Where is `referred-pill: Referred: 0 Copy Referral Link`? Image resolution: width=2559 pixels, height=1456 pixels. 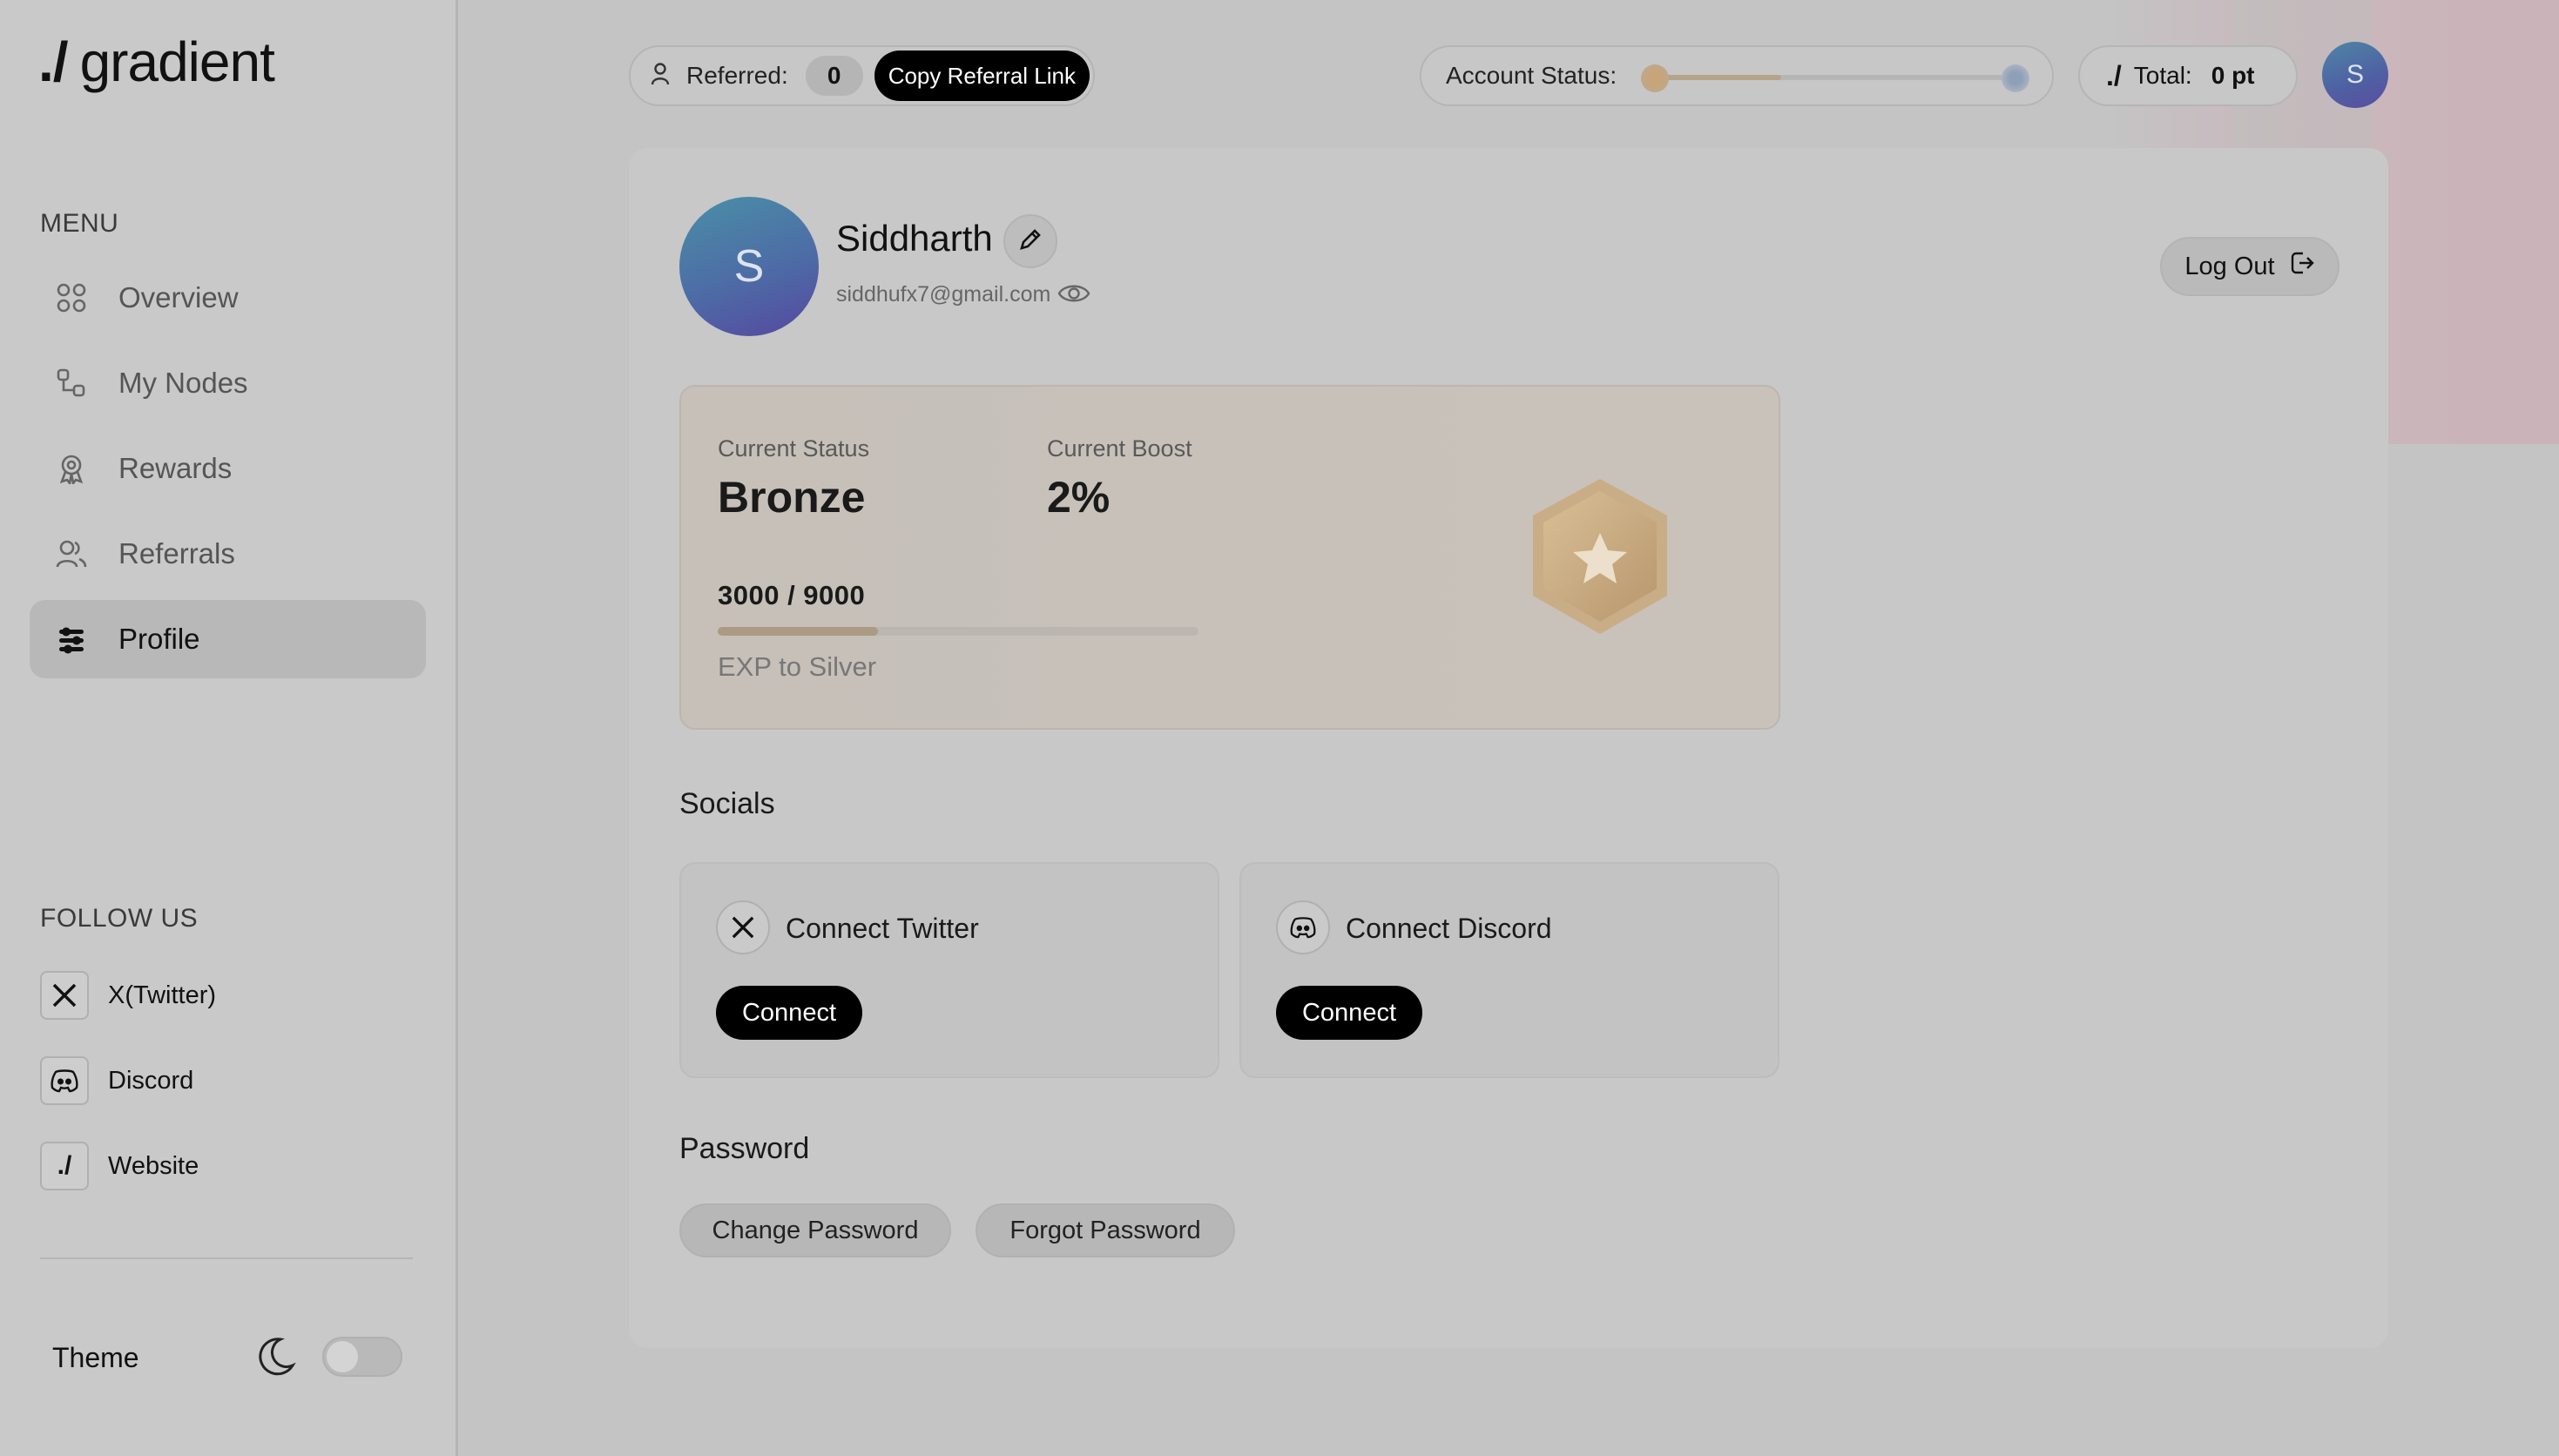 referred-pill: Referred: 0 Copy Referral Link is located at coordinates (862, 75).